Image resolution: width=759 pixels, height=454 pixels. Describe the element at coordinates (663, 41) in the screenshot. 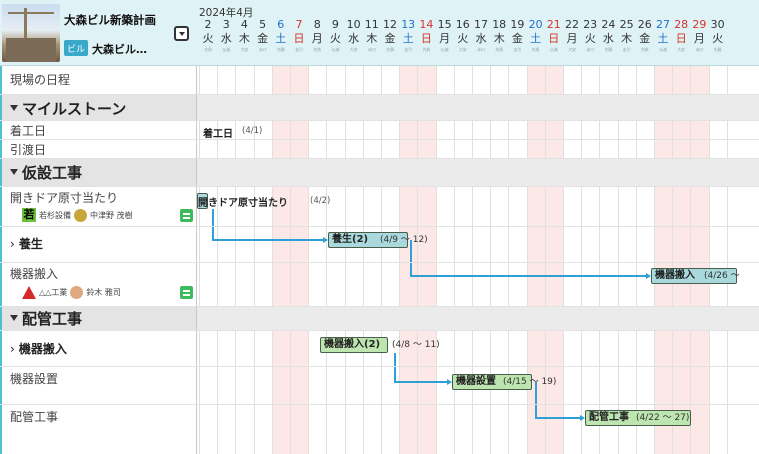

I see `calendar-day: 27 土仏滅` at that location.